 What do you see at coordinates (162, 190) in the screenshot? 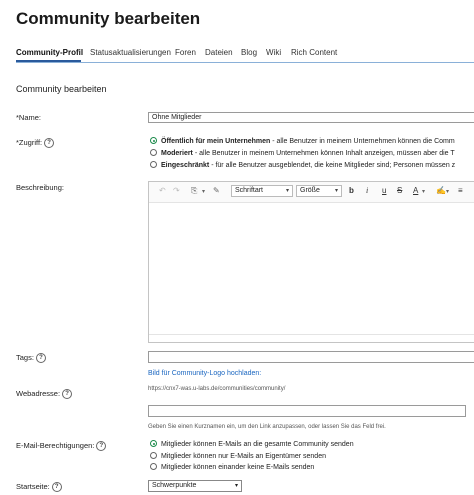
I see `undo-icon: ↶` at bounding box center [162, 190].